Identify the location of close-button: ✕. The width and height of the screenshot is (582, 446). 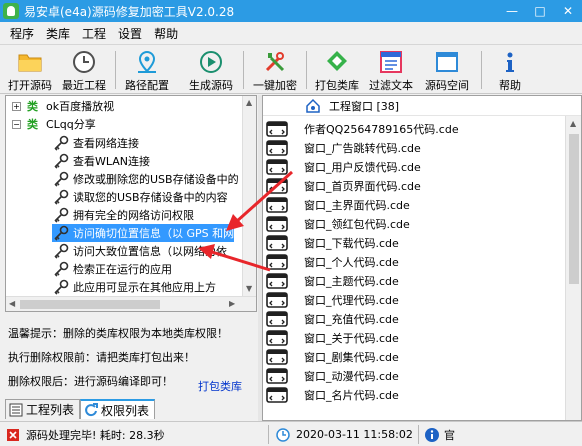
(568, 11).